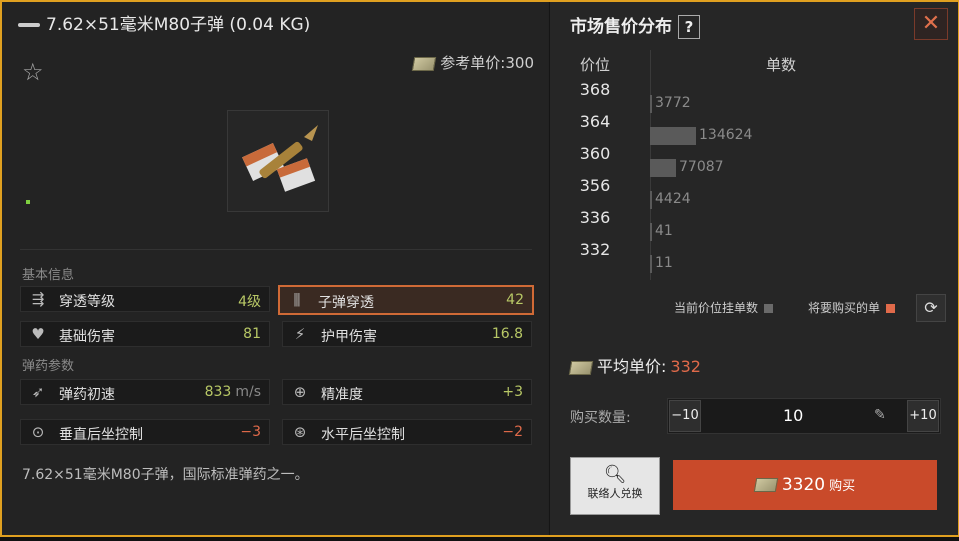 This screenshot has height=541, width=959. Describe the element at coordinates (38, 334) in the screenshot. I see `broken-heart-icon: ♥` at that location.